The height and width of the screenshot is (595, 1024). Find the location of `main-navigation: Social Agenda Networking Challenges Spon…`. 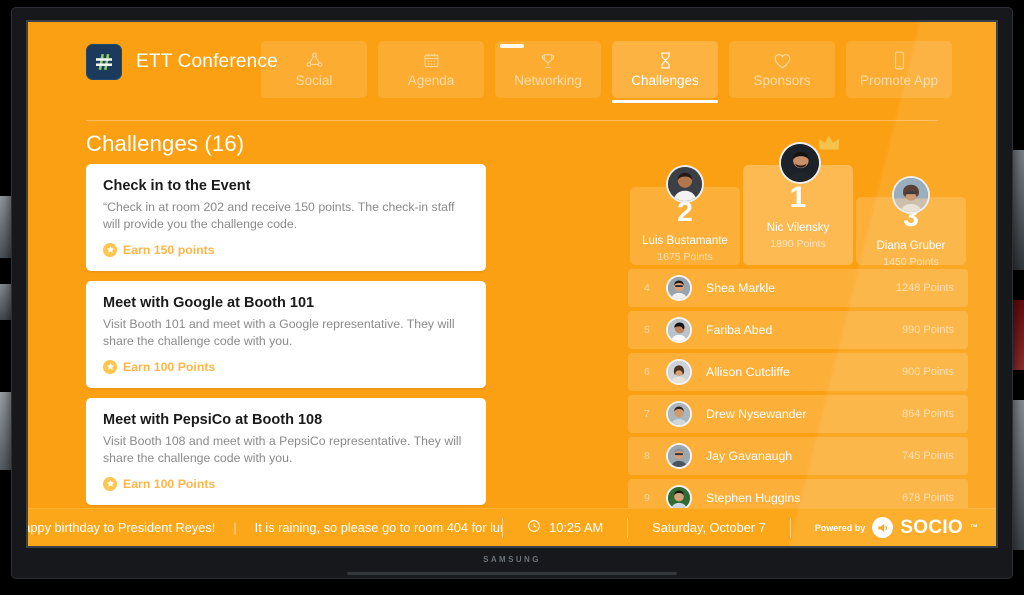

main-navigation: Social Agenda Networking Challenges Spon… is located at coordinates (606, 72).